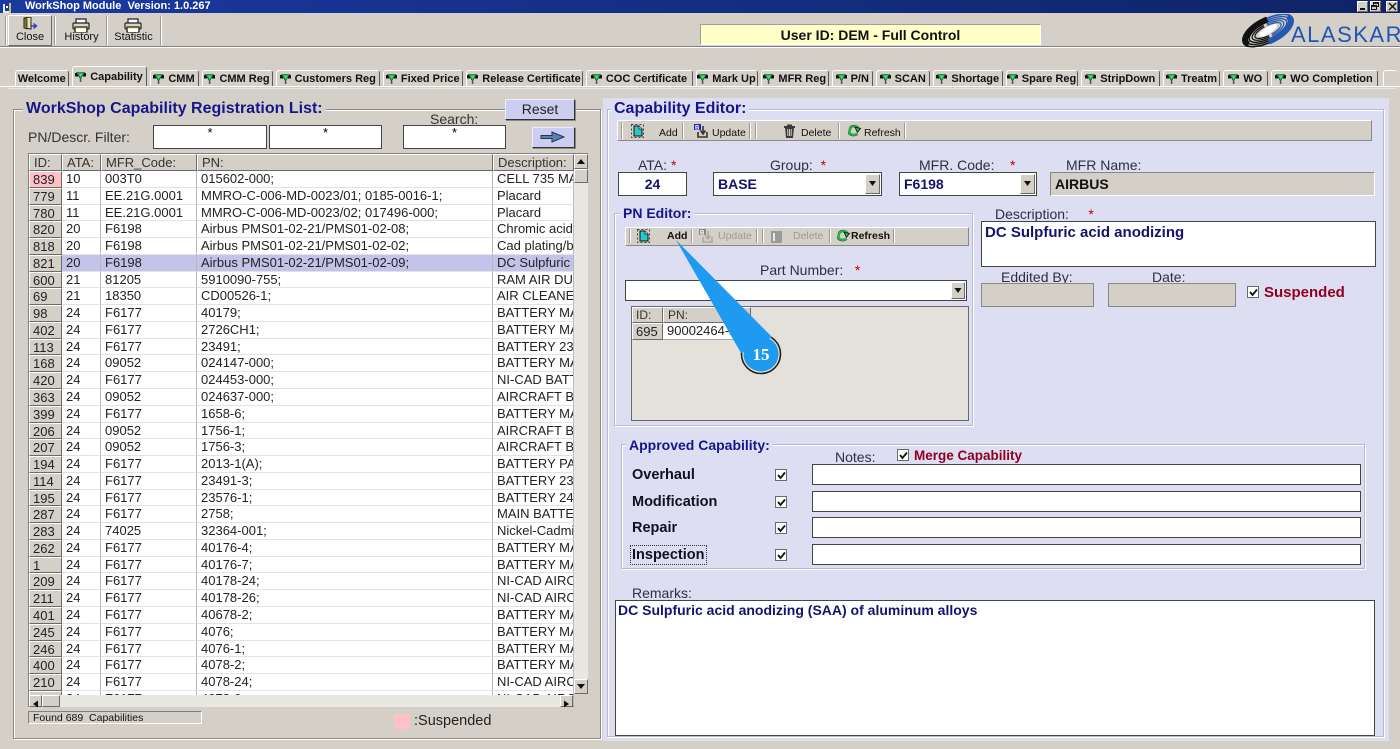  What do you see at coordinates (1345, 34) in the screenshot?
I see `svg-text: ALASKAR` at bounding box center [1345, 34].